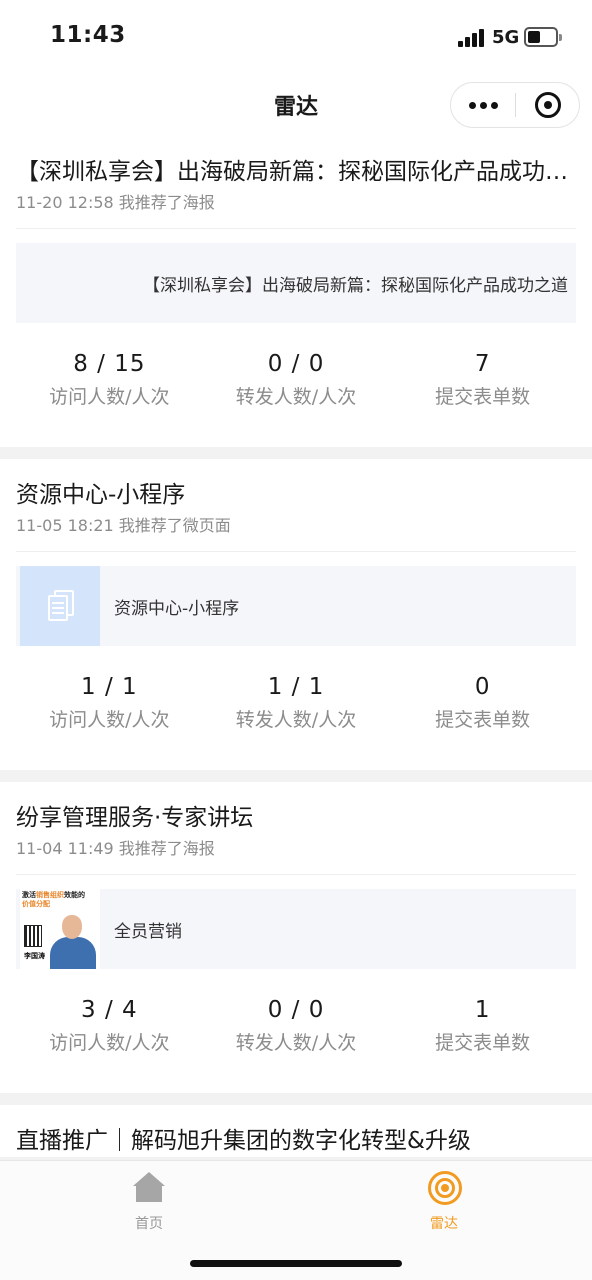  I want to click on poster-speaker-name: 李国涛, so click(34, 956).